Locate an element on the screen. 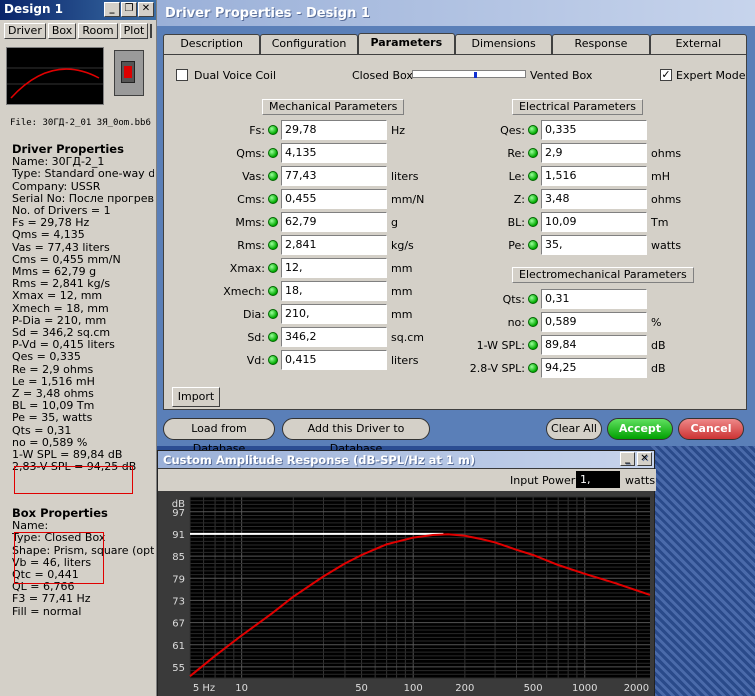 The width and height of the screenshot is (755, 696). tab-driver: Driver is located at coordinates (25, 31).